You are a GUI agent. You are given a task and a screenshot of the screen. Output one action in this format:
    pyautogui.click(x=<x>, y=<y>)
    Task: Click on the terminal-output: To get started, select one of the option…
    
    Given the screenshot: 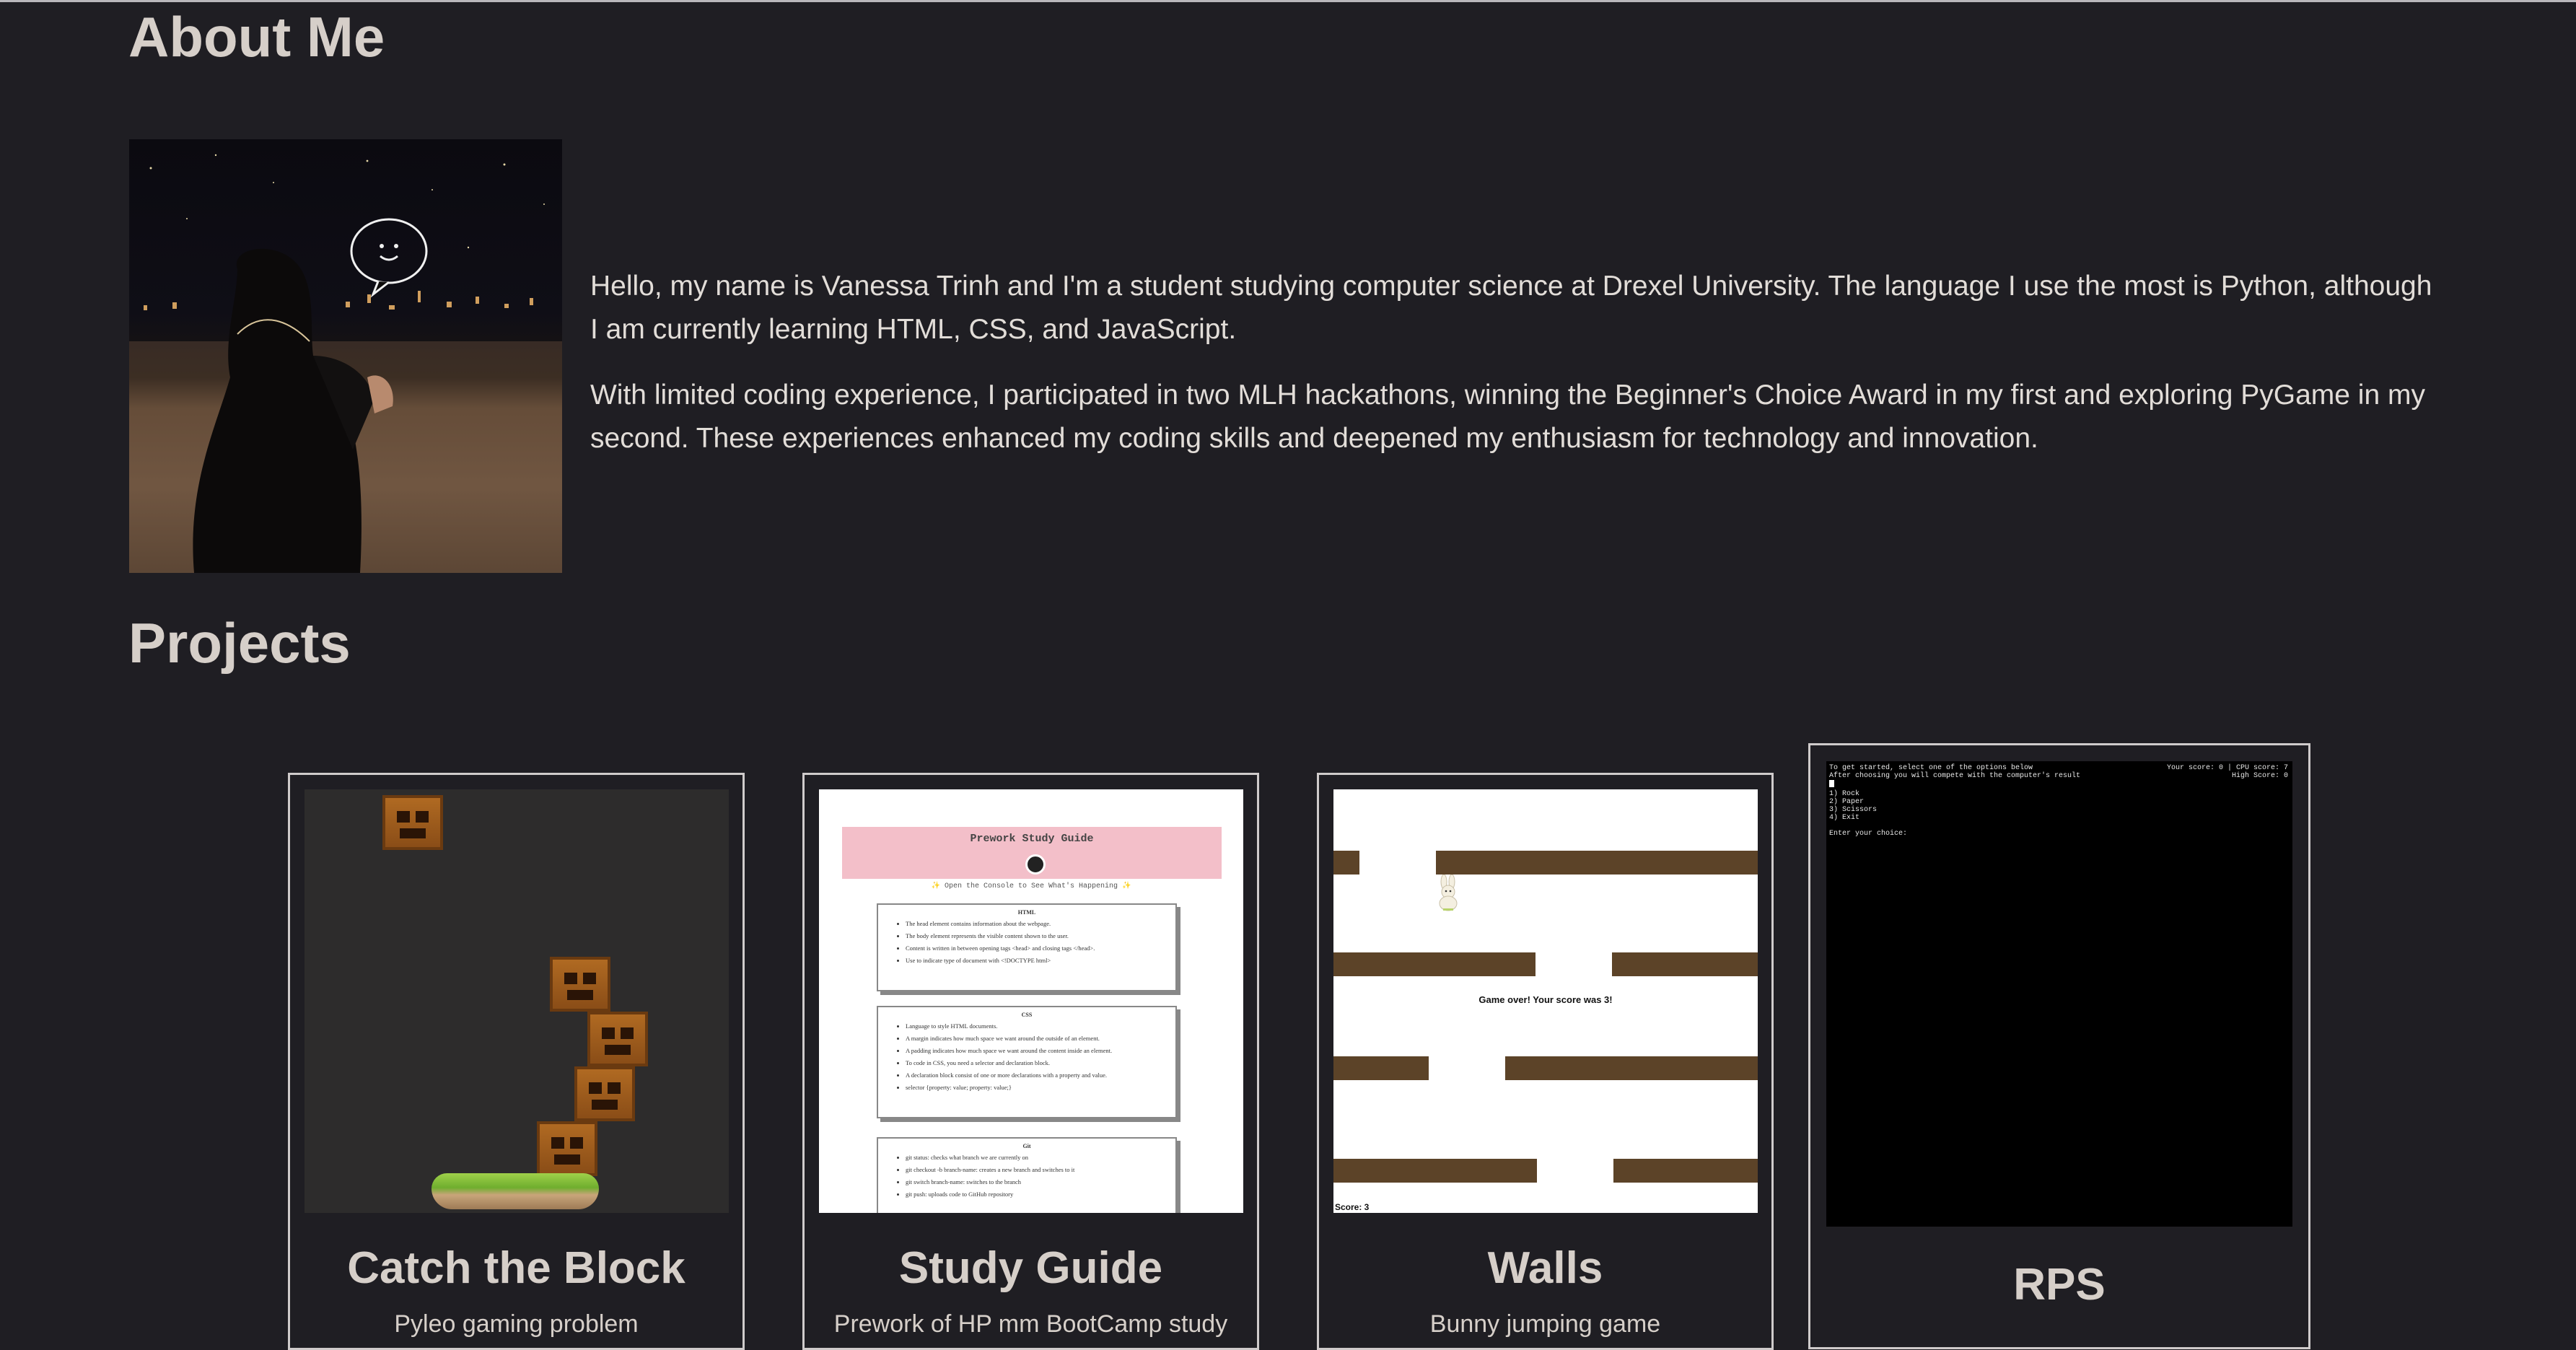 What is the action you would take?
    pyautogui.click(x=1954, y=801)
    